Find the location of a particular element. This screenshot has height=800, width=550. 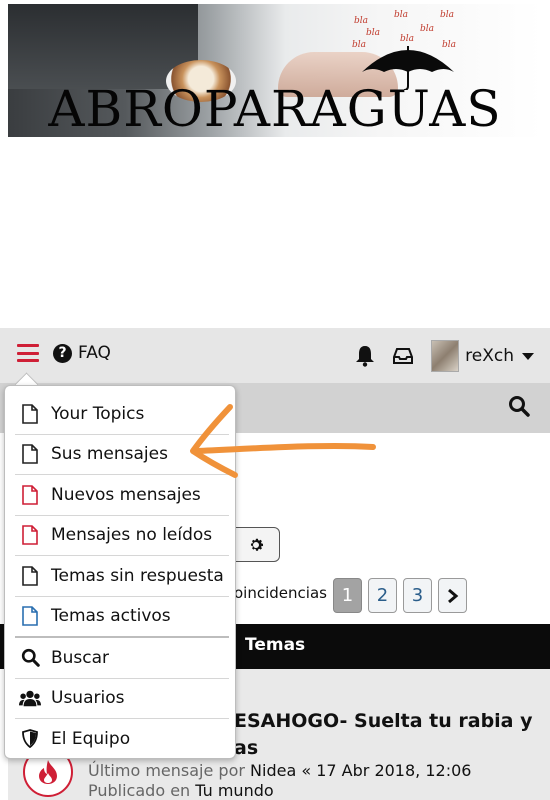

published-prefix: Publicado en is located at coordinates (139, 790).